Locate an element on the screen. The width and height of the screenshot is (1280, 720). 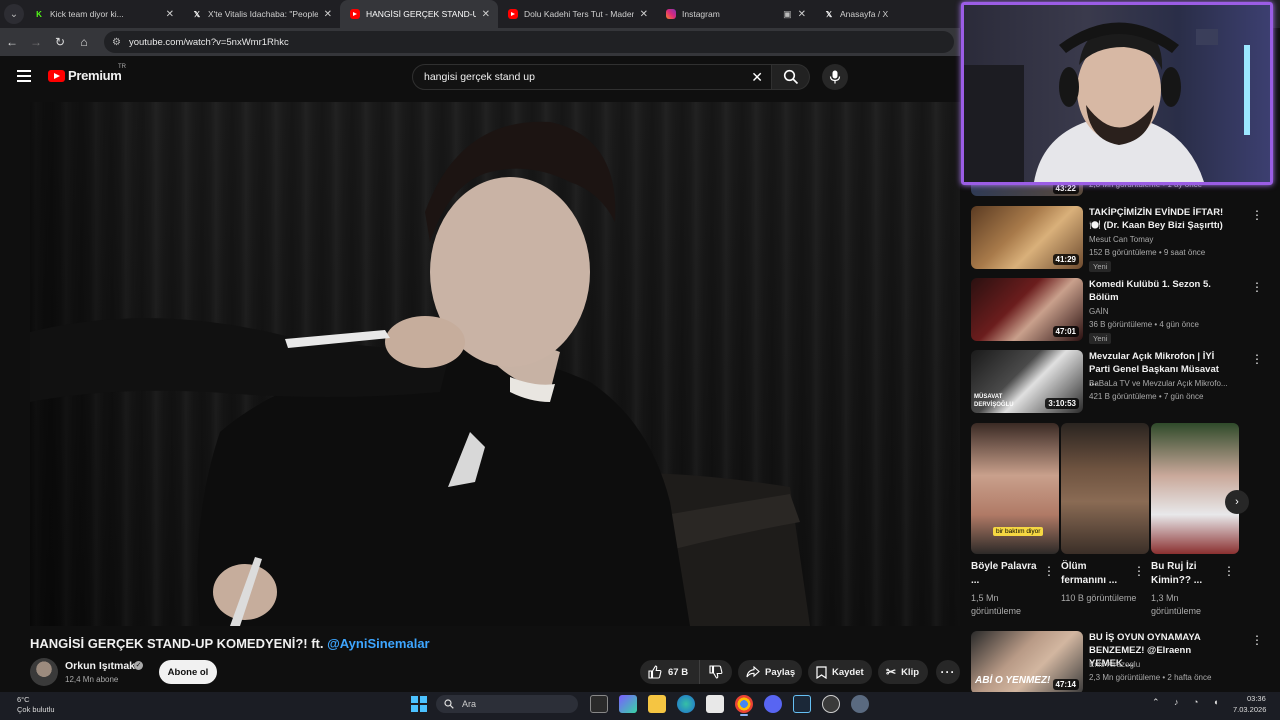
youtube-premium-logo: Premium TR is located at coordinates (87, 73).